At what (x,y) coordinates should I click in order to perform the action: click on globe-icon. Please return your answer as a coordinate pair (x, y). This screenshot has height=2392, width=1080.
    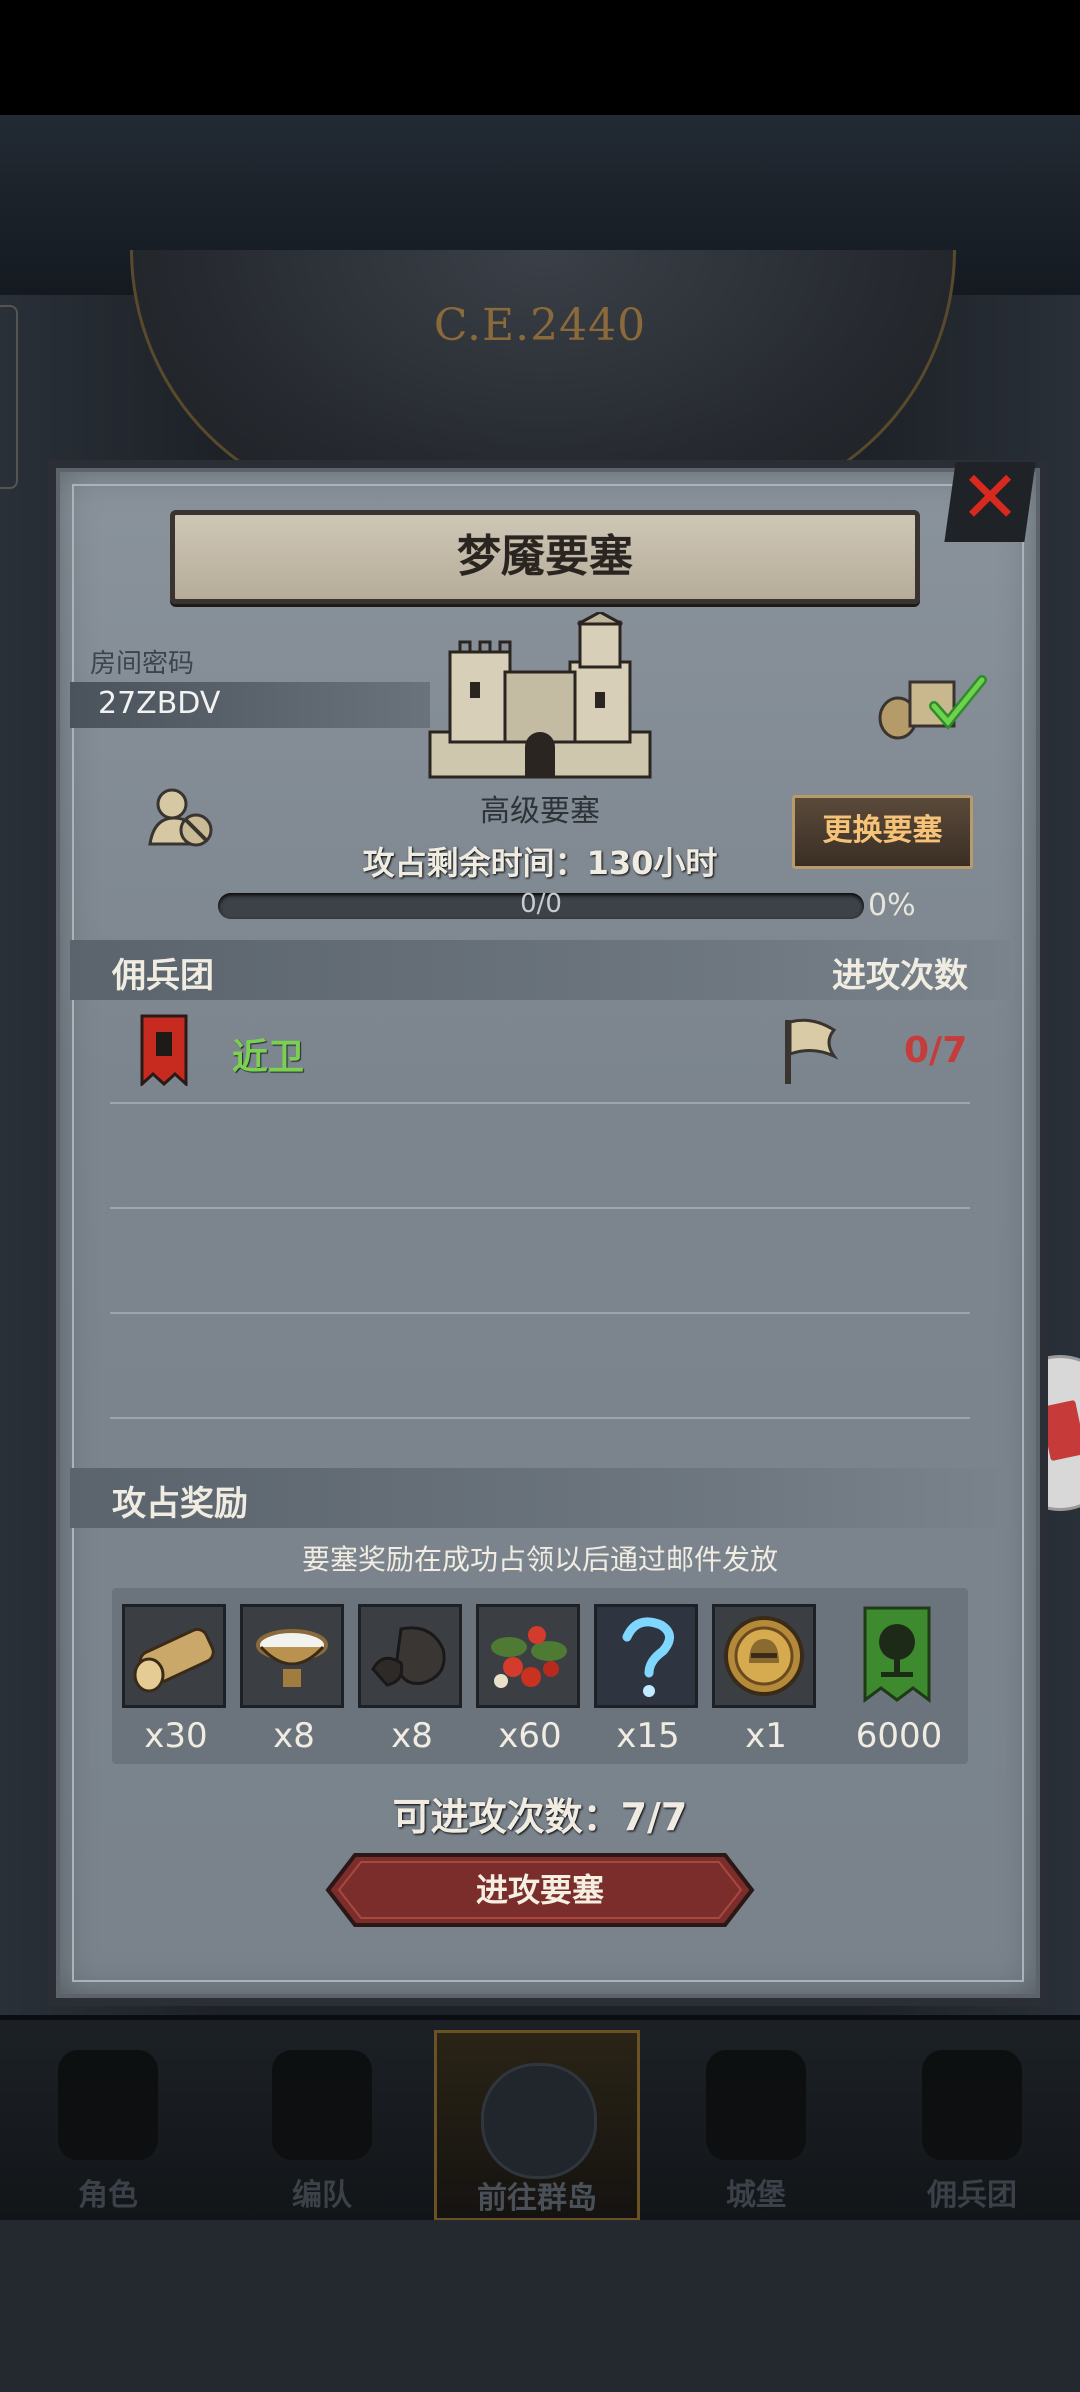
    Looking at the image, I should click on (539, 2121).